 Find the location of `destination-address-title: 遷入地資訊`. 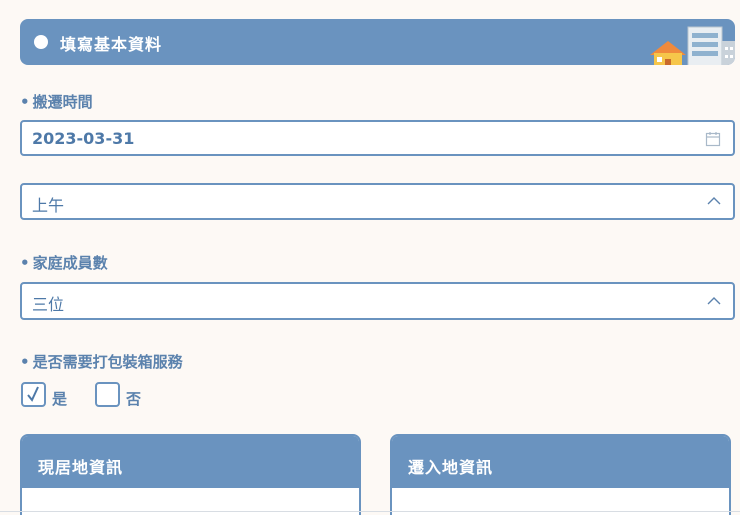

destination-address-title: 遷入地資訊 is located at coordinates (560, 462).